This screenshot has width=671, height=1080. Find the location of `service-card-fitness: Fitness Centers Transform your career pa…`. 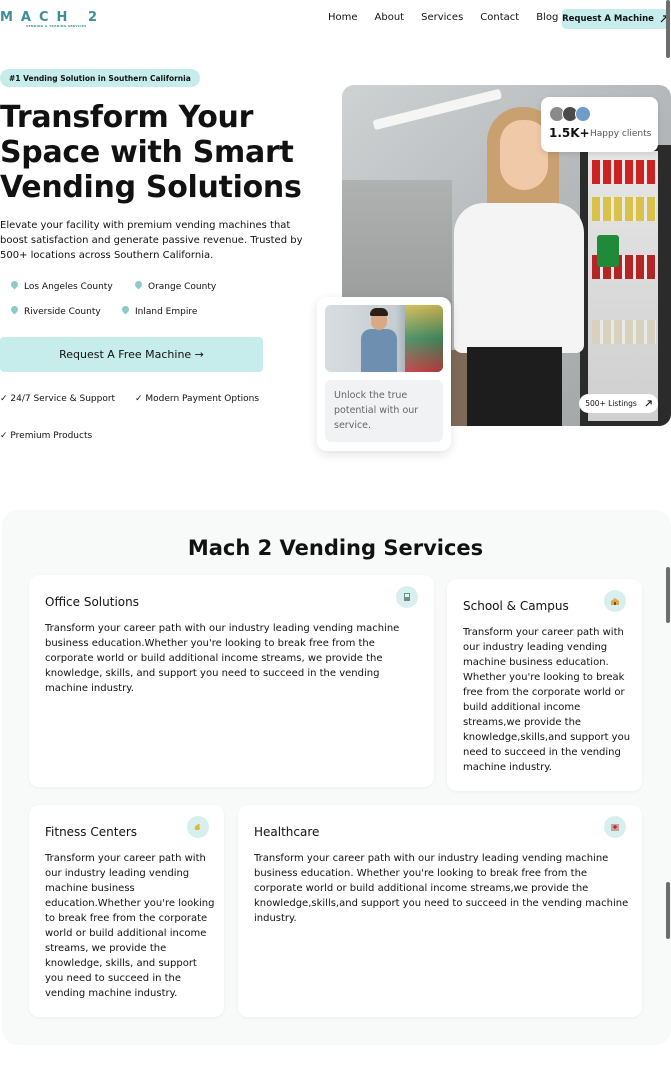

service-card-fitness: Fitness Centers Transform your career pa… is located at coordinates (126, 911).